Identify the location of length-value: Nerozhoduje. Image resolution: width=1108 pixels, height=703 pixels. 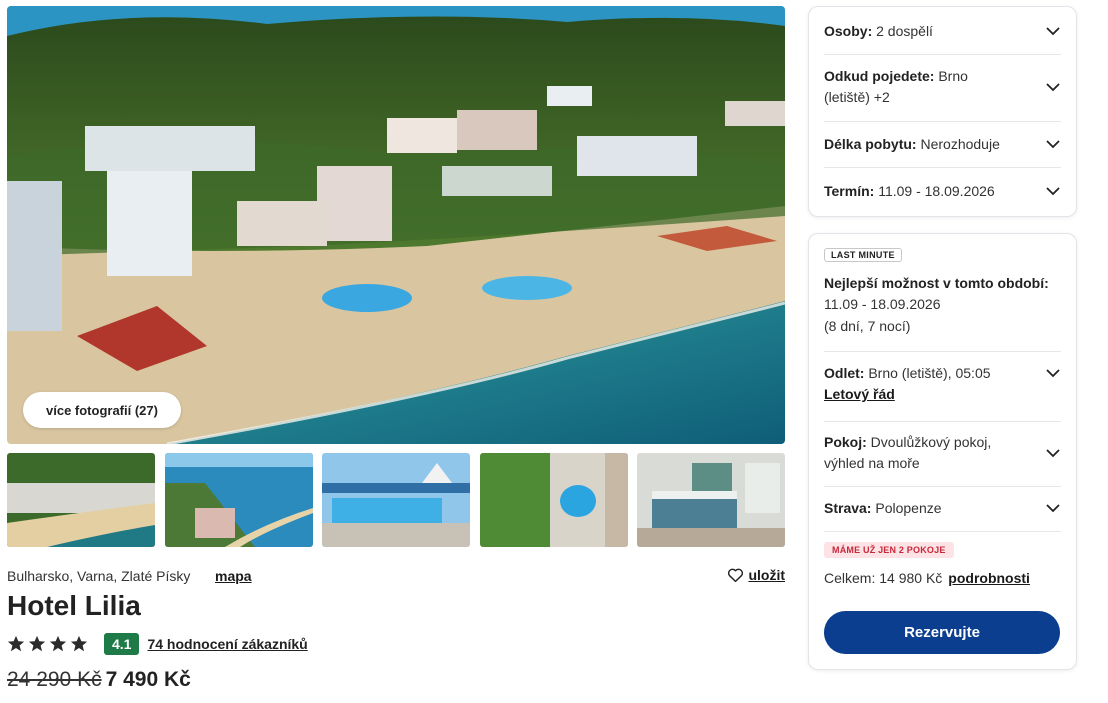
(960, 144).